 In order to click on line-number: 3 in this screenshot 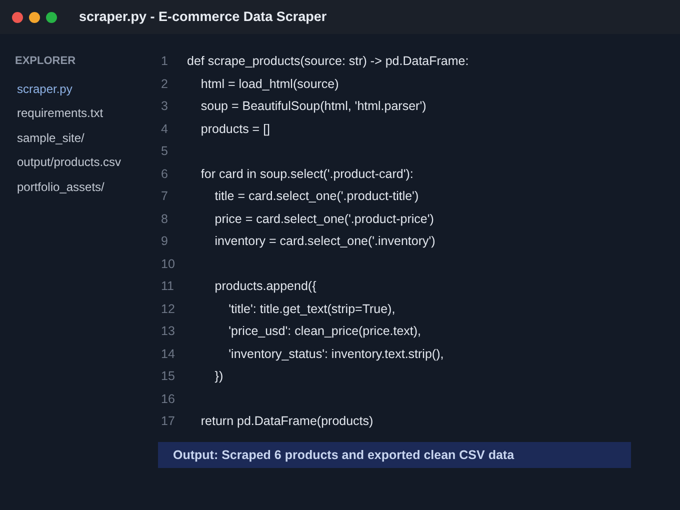, I will do `click(164, 106)`.